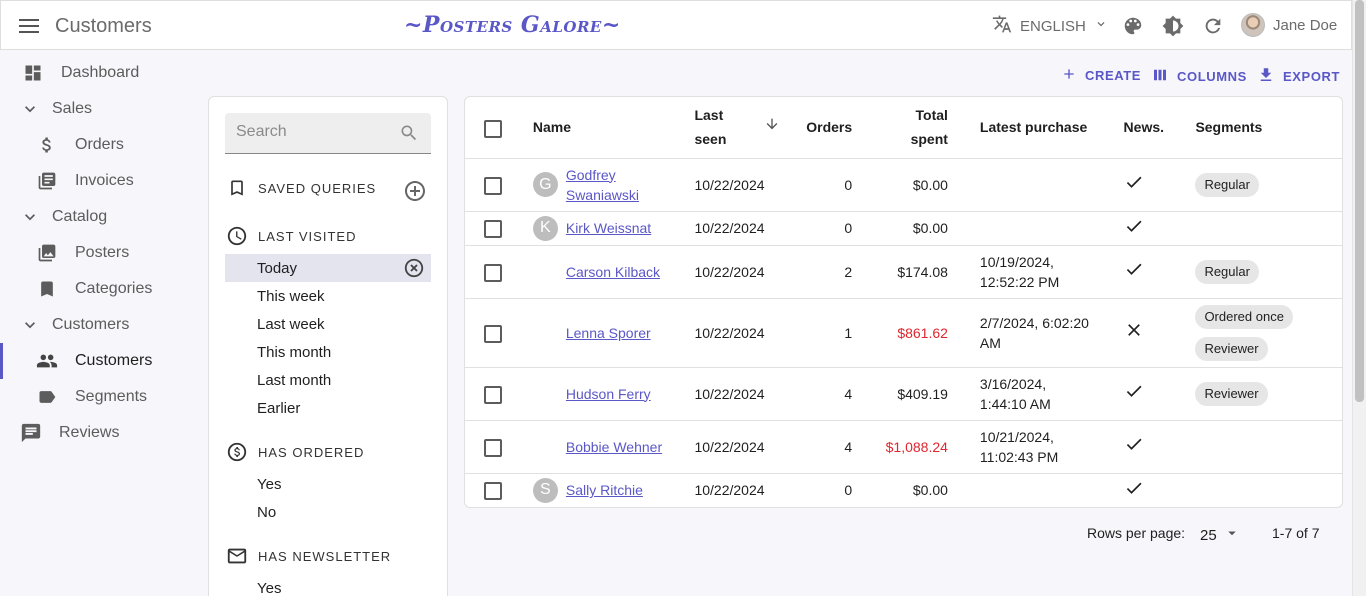 The width and height of the screenshot is (1366, 596). I want to click on user-menu: Jane Doe, so click(1289, 25).